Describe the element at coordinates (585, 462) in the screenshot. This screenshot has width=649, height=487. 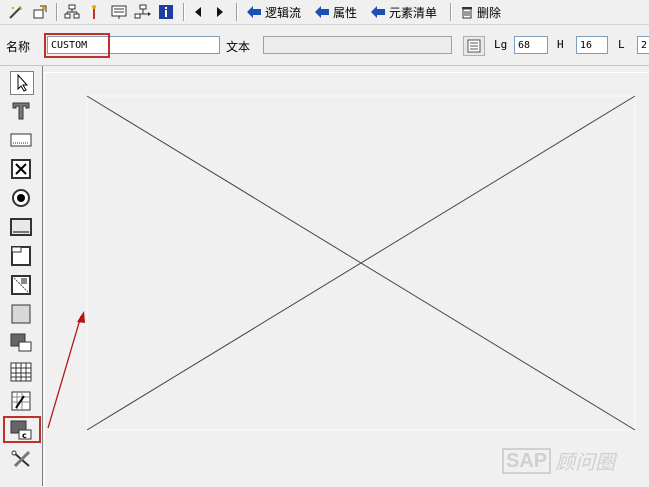
I see `watermark-cn: 顾问圈` at that location.